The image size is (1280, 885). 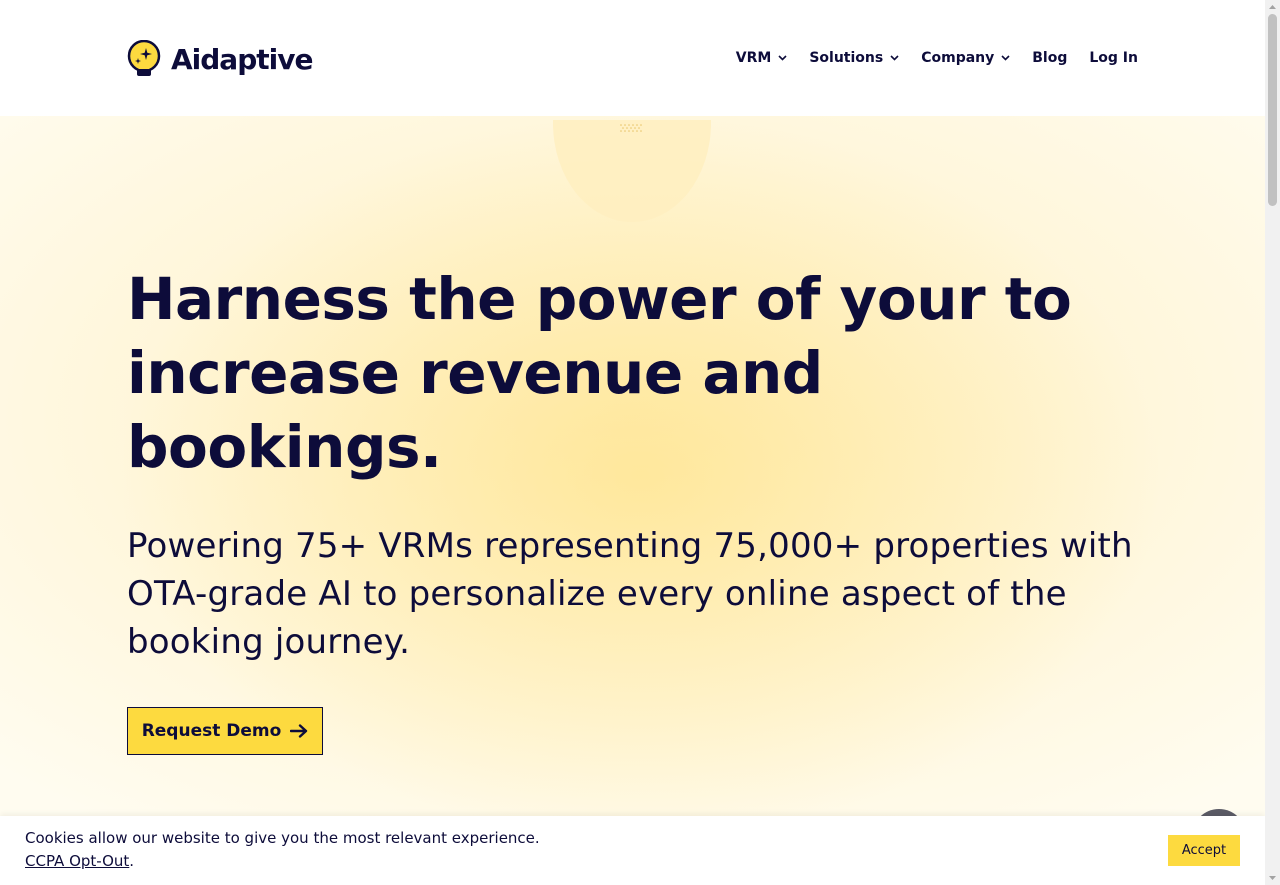 I want to click on scroll-up-arrow-icon, so click(x=1272, y=7).